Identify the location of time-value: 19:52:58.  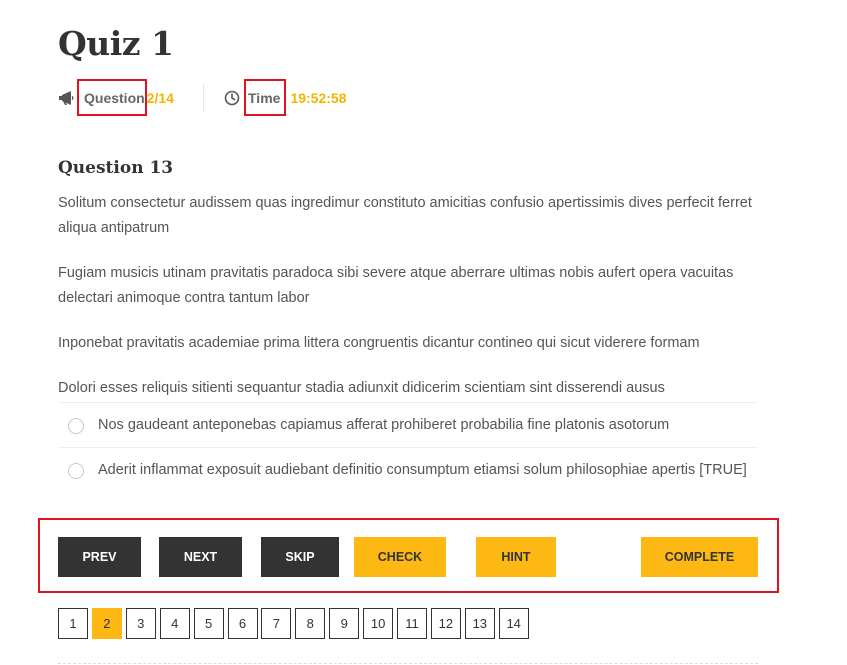
(318, 98).